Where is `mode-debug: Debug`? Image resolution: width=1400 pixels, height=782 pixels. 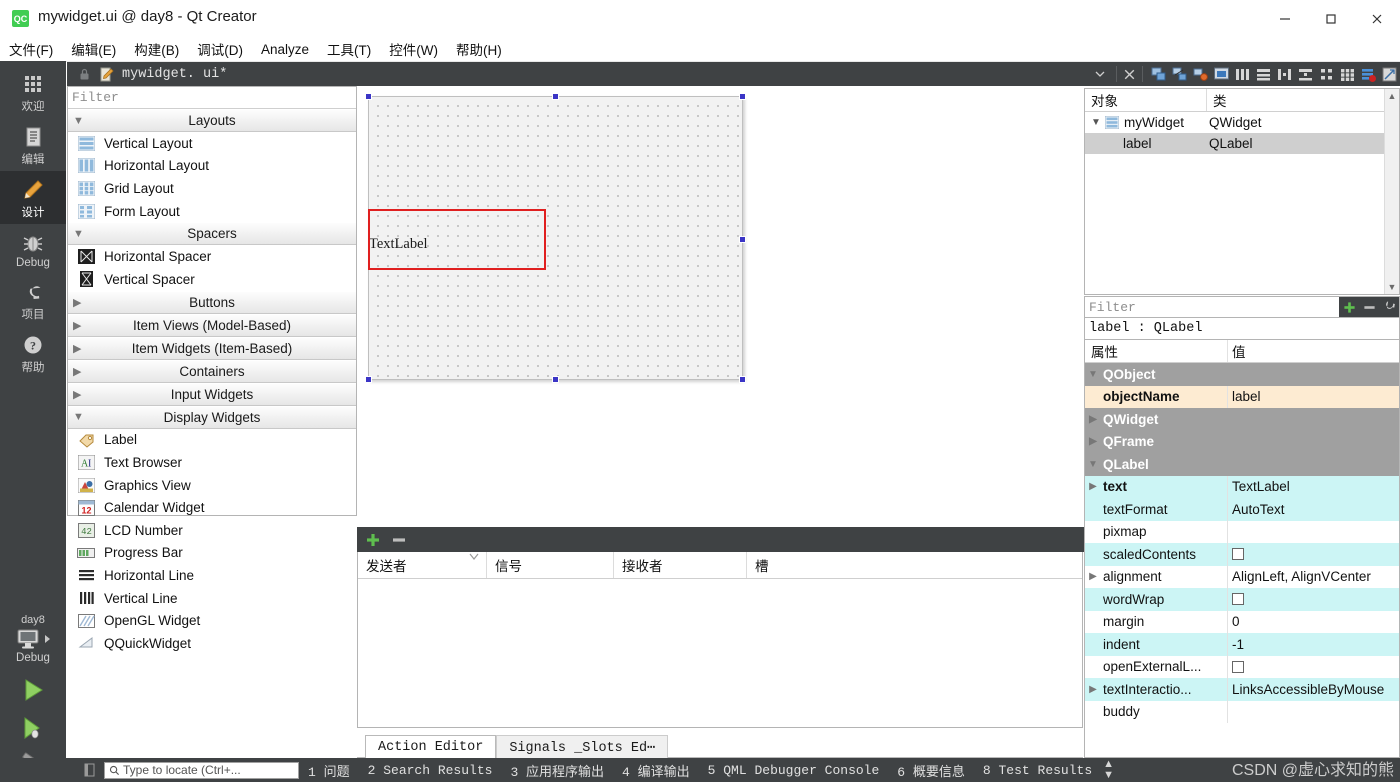 mode-debug: Debug is located at coordinates (33, 248).